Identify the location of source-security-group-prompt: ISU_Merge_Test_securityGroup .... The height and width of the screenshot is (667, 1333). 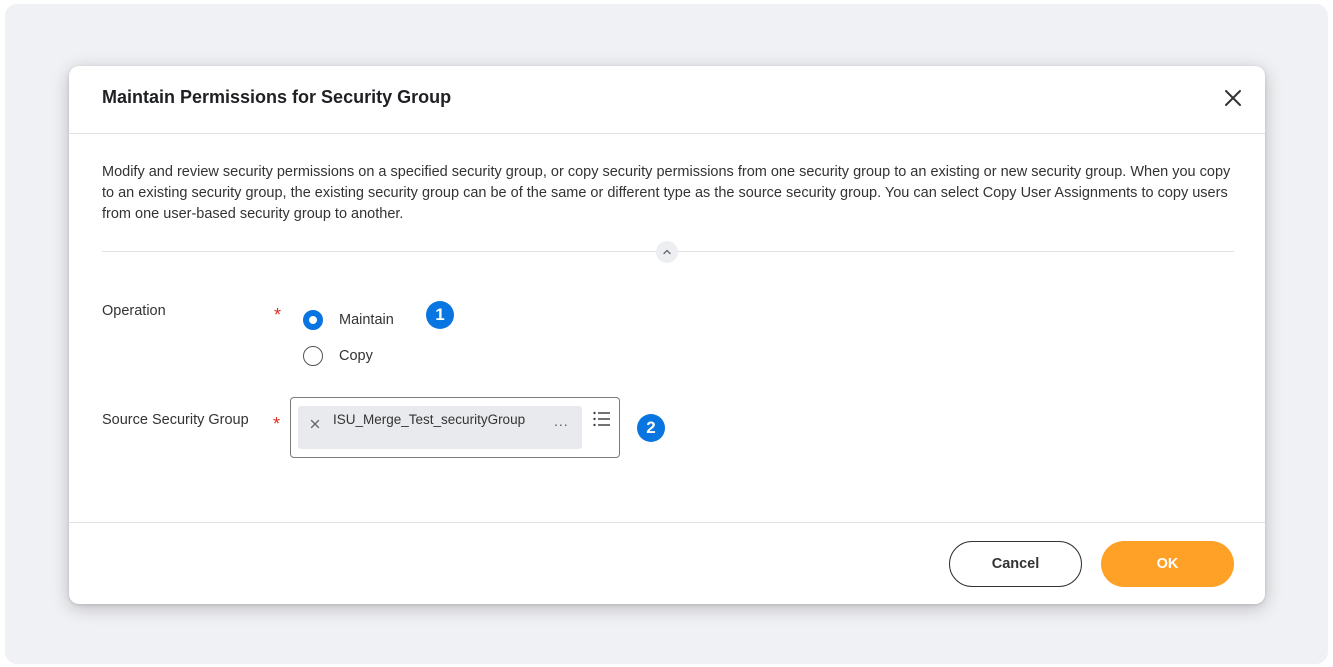
(455, 427).